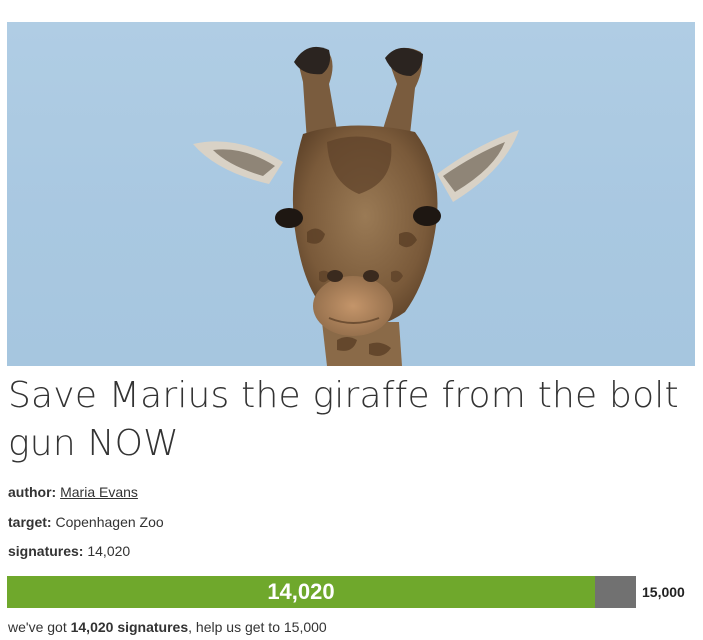 The height and width of the screenshot is (640, 703). What do you see at coordinates (92, 627) in the screenshot?
I see `summary-count: 14,020` at bounding box center [92, 627].